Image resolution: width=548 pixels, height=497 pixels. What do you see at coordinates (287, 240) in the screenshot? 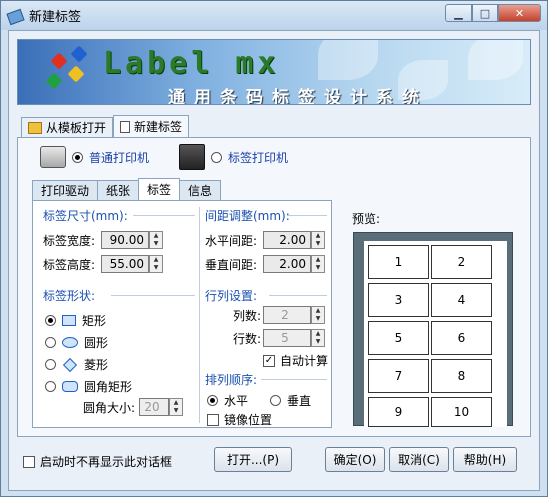
I see `h-spacing-input: 2.00` at bounding box center [287, 240].